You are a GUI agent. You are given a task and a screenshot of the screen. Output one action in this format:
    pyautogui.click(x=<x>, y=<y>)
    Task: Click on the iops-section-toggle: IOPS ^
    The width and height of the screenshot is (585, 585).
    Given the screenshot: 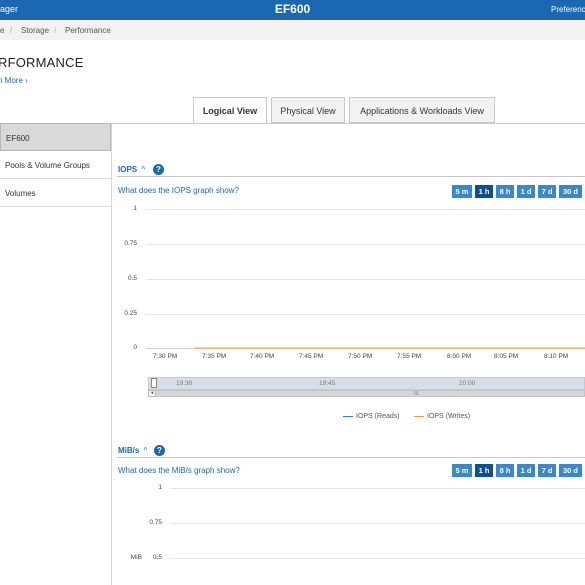 What is the action you would take?
    pyautogui.click(x=131, y=169)
    